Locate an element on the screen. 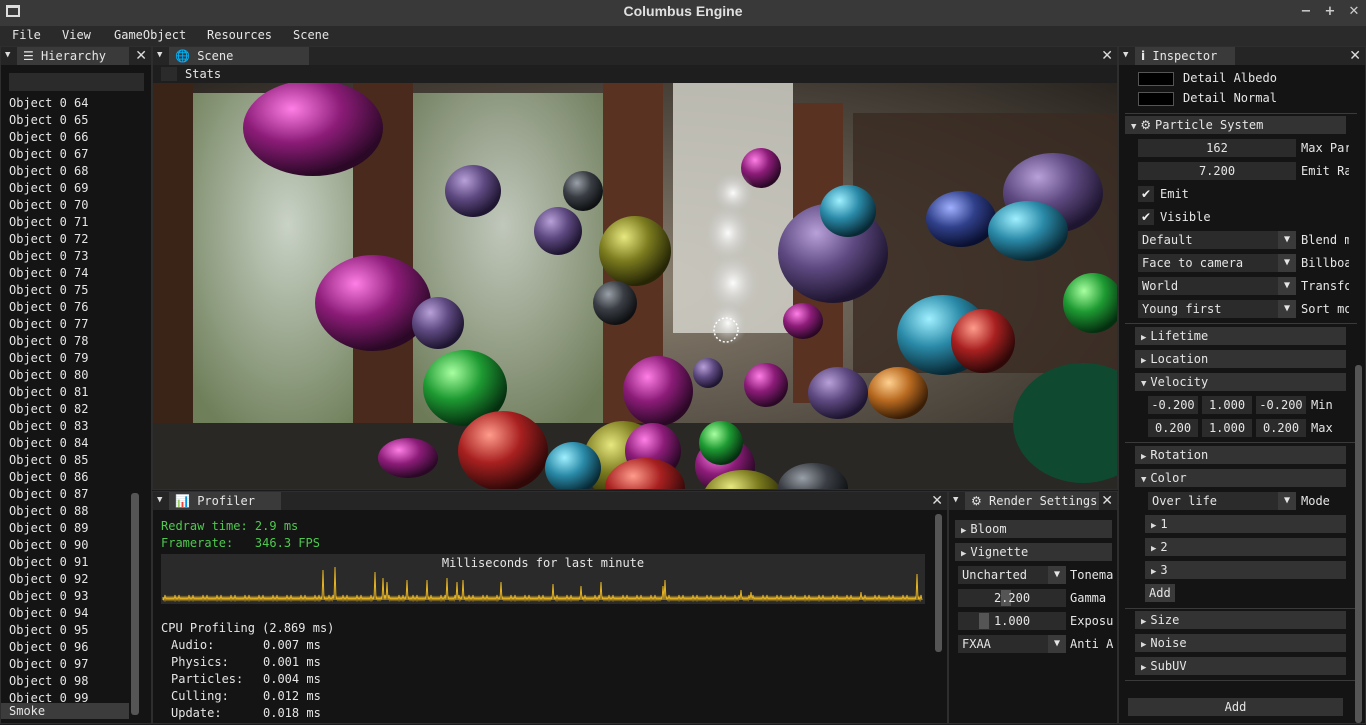  list-item: Object 0 68 is located at coordinates (48, 171).